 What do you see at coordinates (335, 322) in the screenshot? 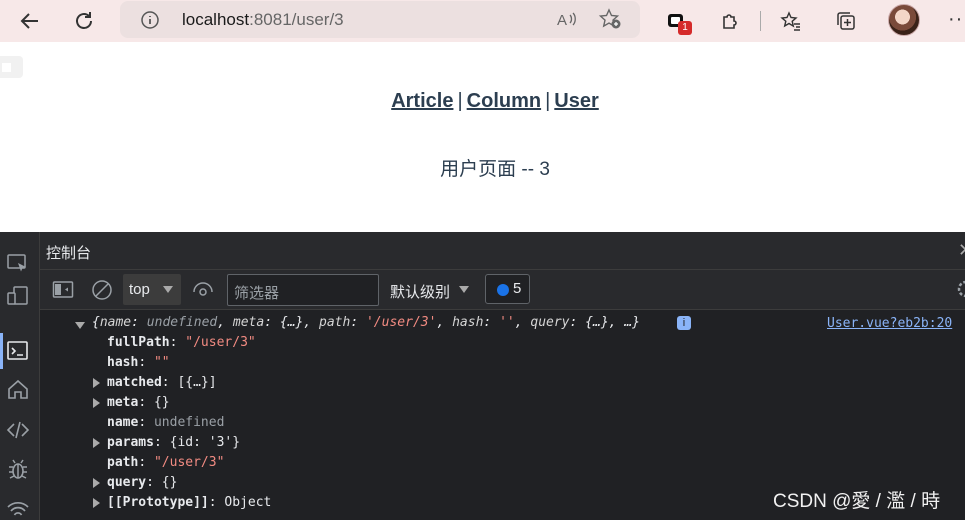
I see `summary-key: path` at bounding box center [335, 322].